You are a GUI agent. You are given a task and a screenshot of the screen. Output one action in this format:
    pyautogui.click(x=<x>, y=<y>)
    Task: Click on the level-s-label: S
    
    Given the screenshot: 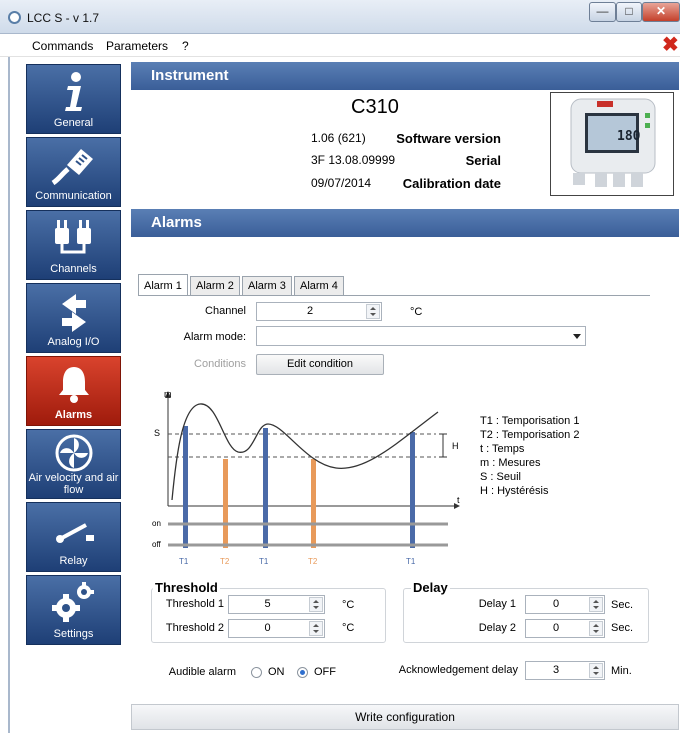 What is the action you would take?
    pyautogui.click(x=157, y=433)
    